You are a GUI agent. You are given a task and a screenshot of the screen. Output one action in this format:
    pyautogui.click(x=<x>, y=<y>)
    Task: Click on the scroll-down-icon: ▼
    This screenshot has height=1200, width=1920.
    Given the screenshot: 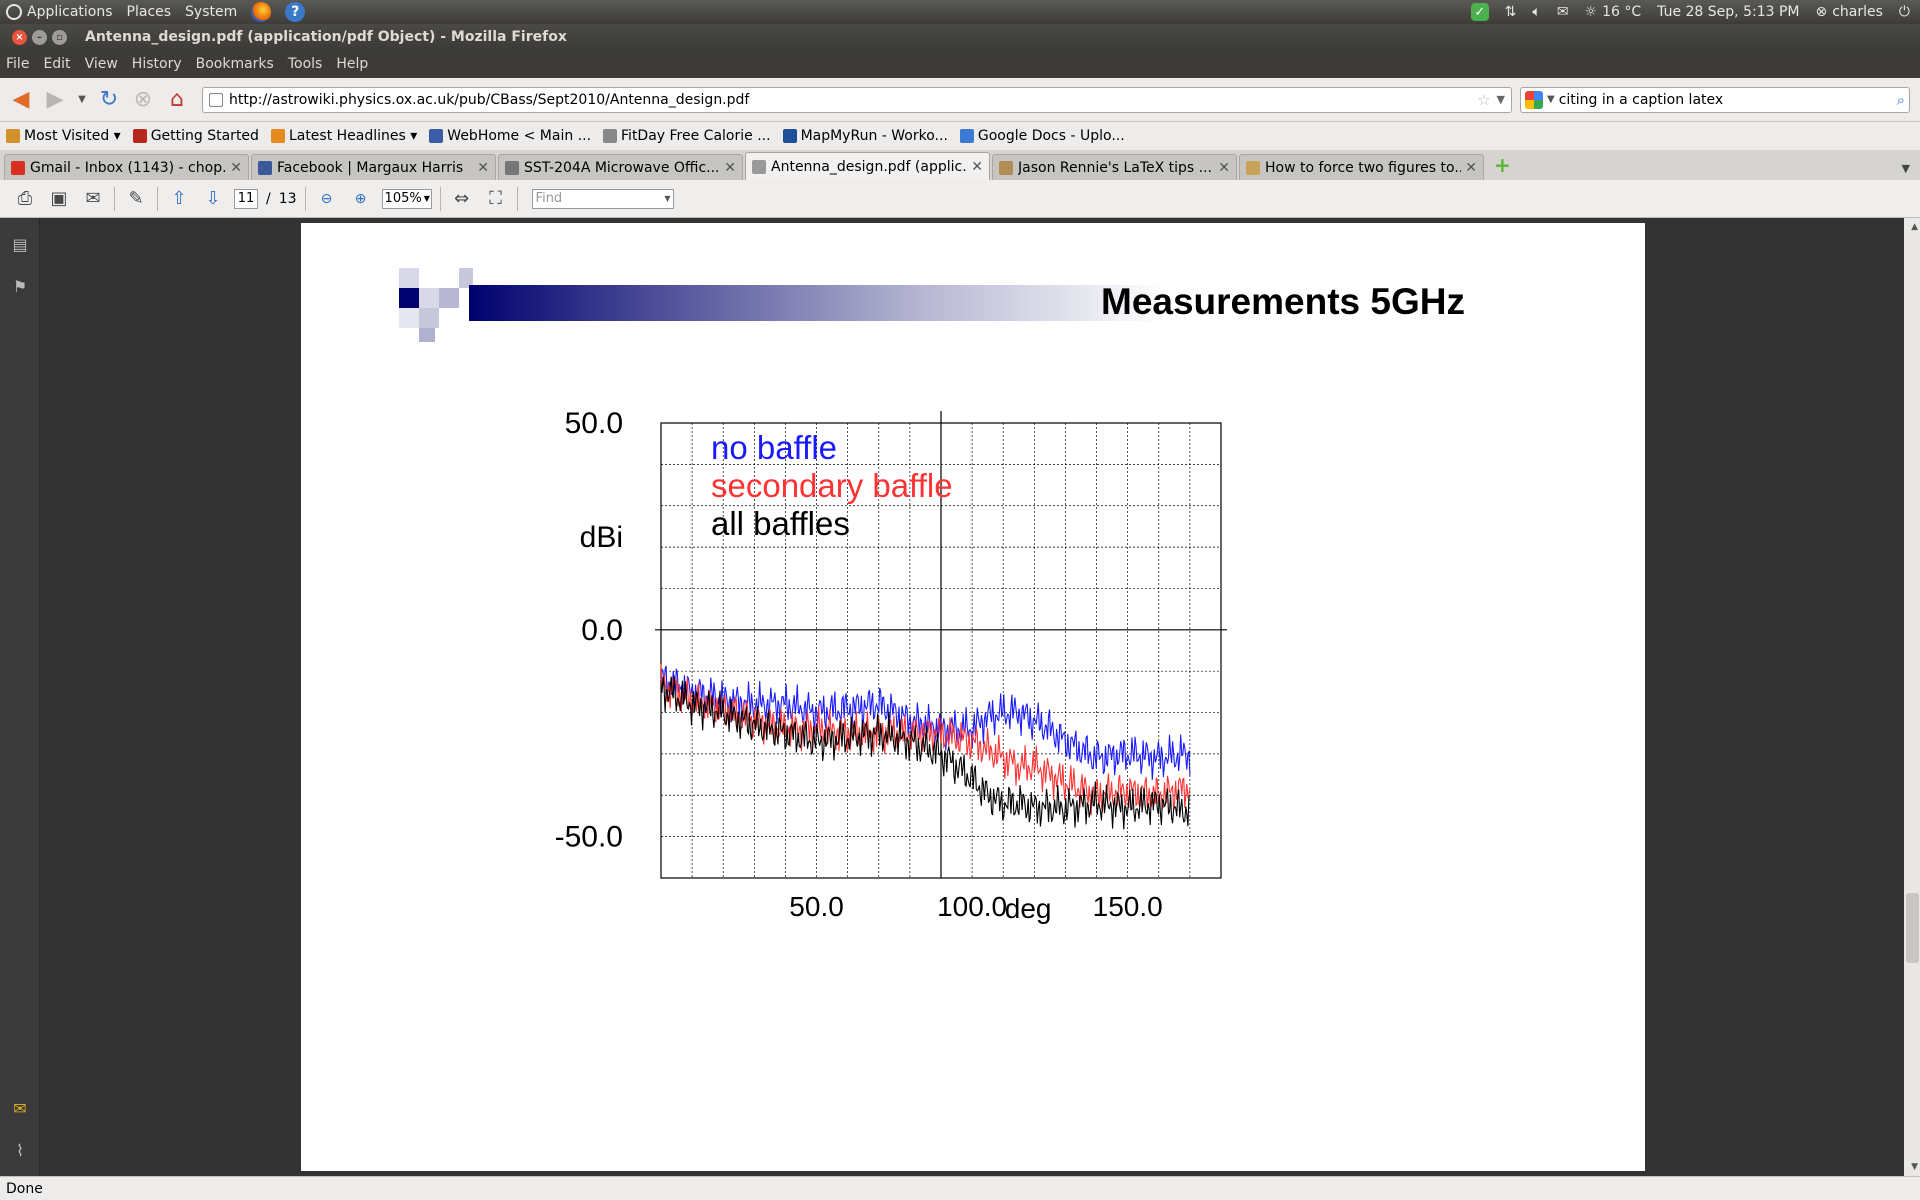 What is the action you would take?
    pyautogui.click(x=1914, y=1167)
    